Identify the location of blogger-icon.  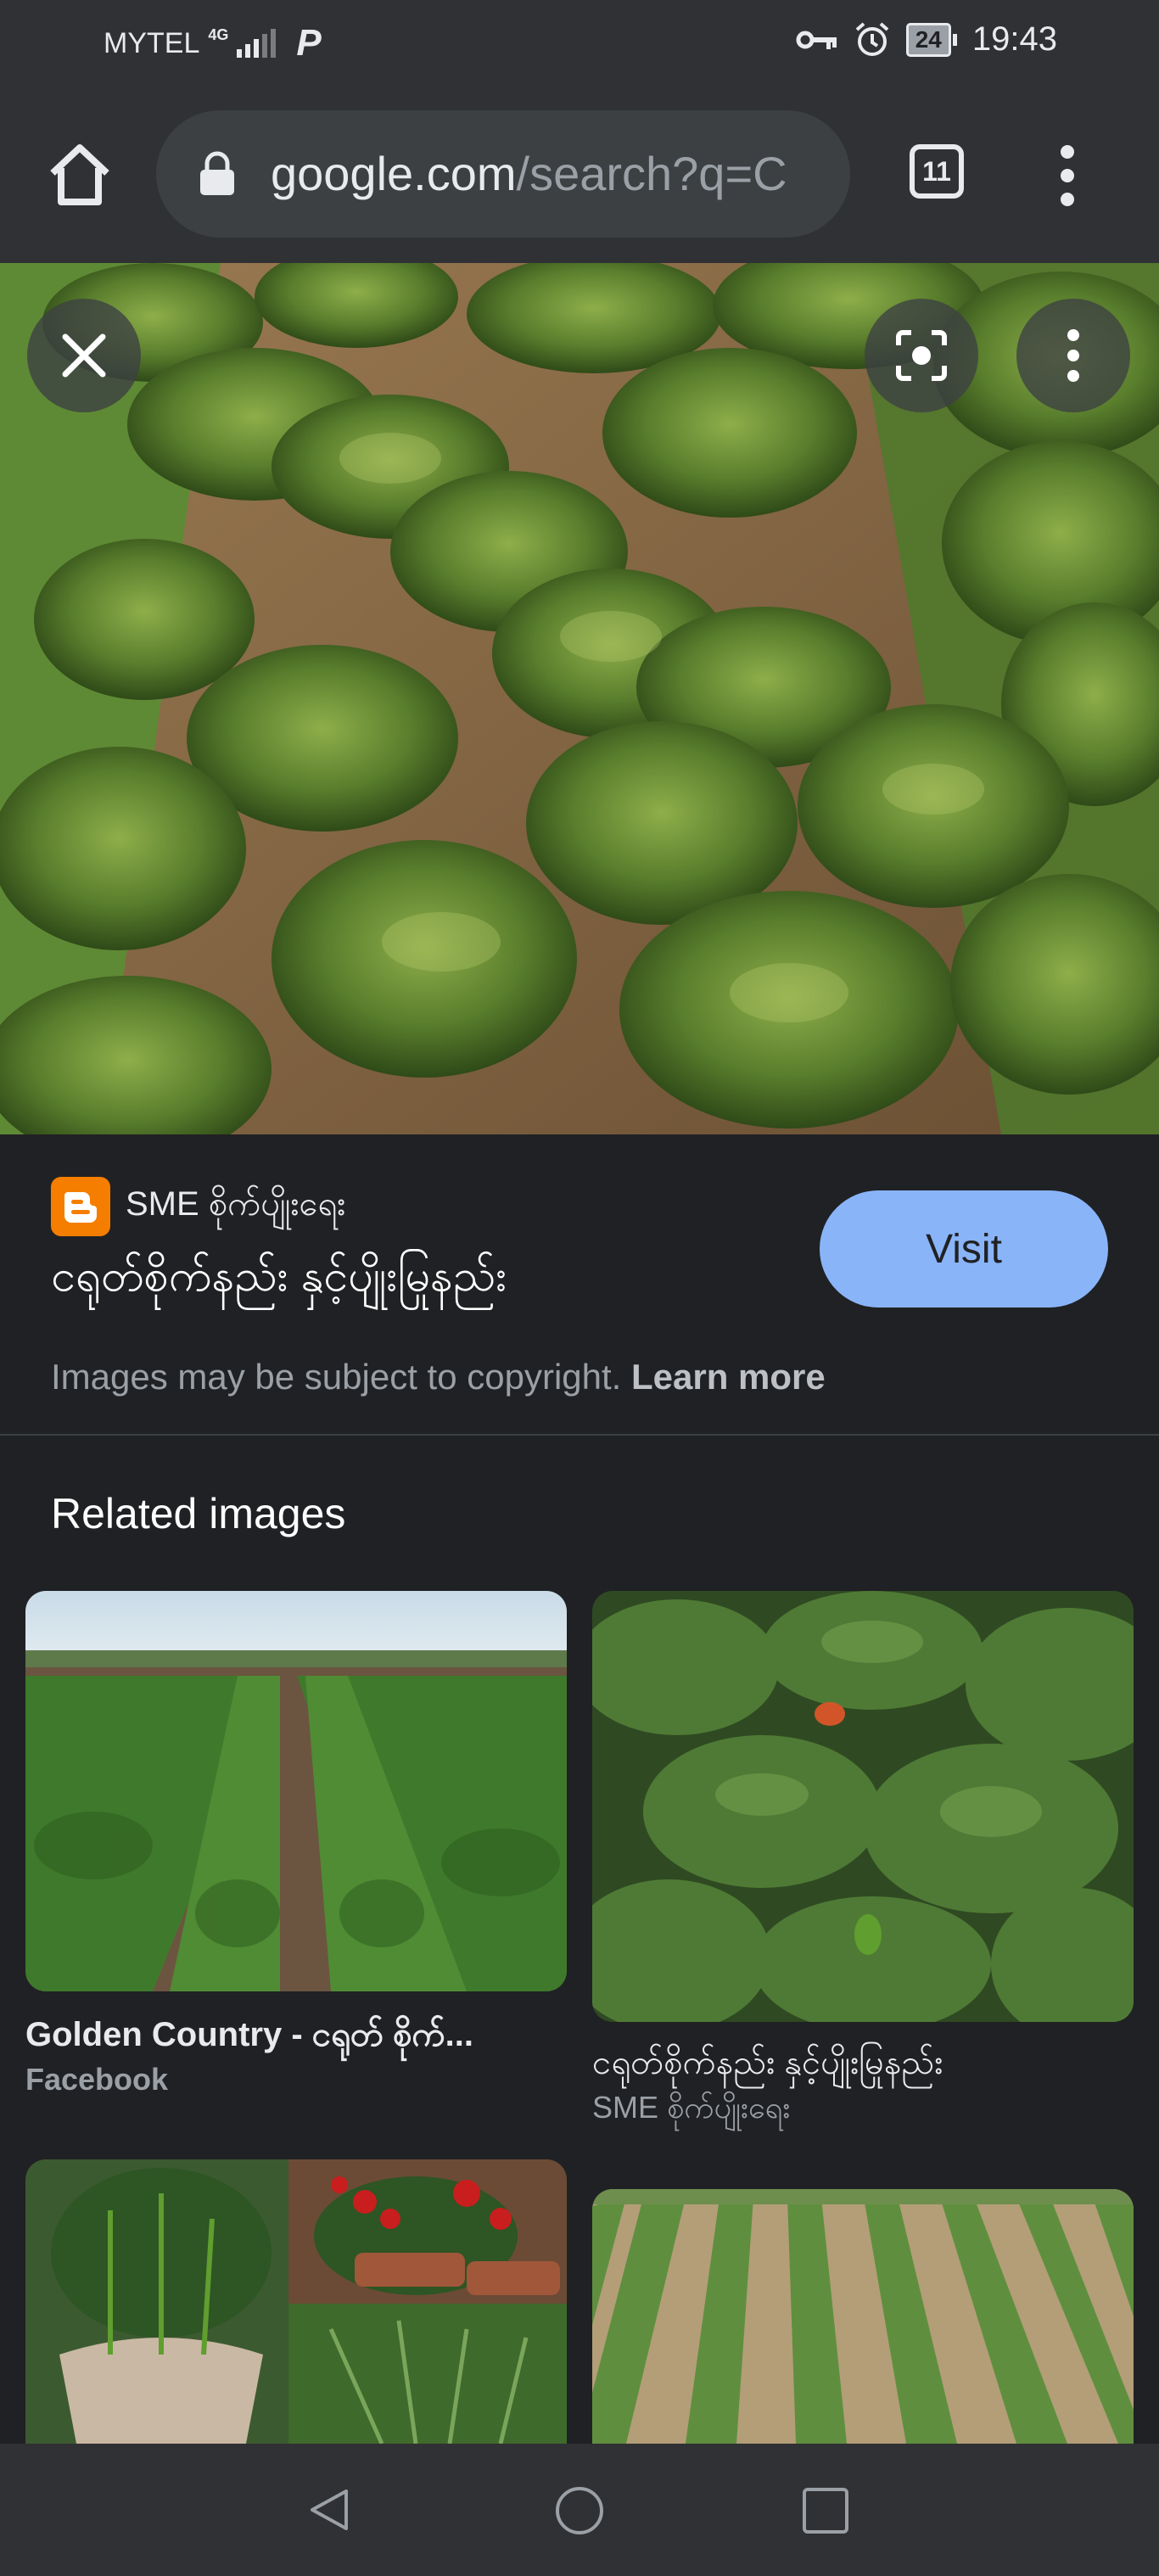
(80, 1207).